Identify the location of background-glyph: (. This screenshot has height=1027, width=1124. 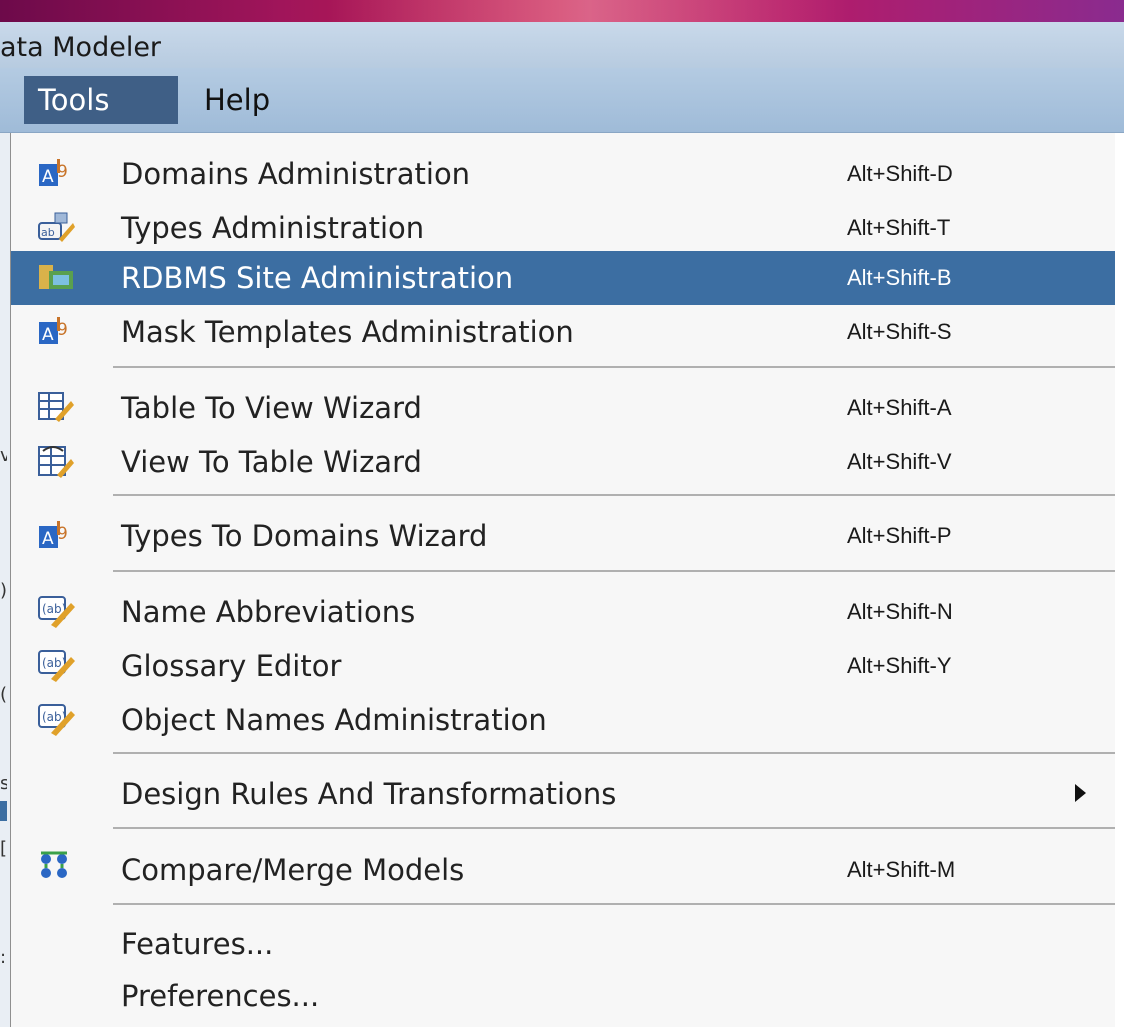
(3, 695).